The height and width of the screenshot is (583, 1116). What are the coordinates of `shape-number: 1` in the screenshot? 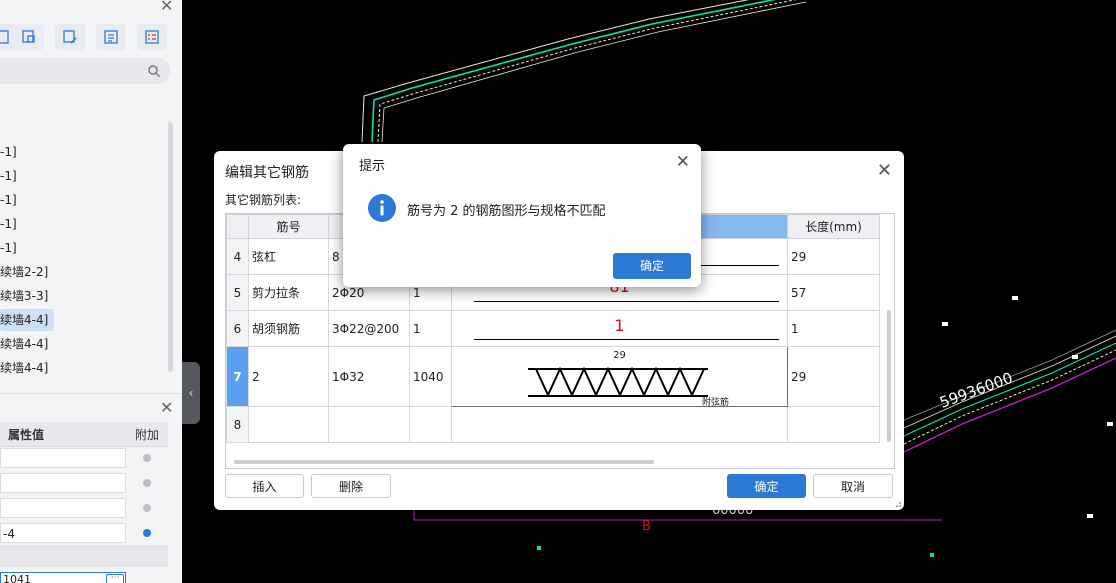 It's located at (619, 325).